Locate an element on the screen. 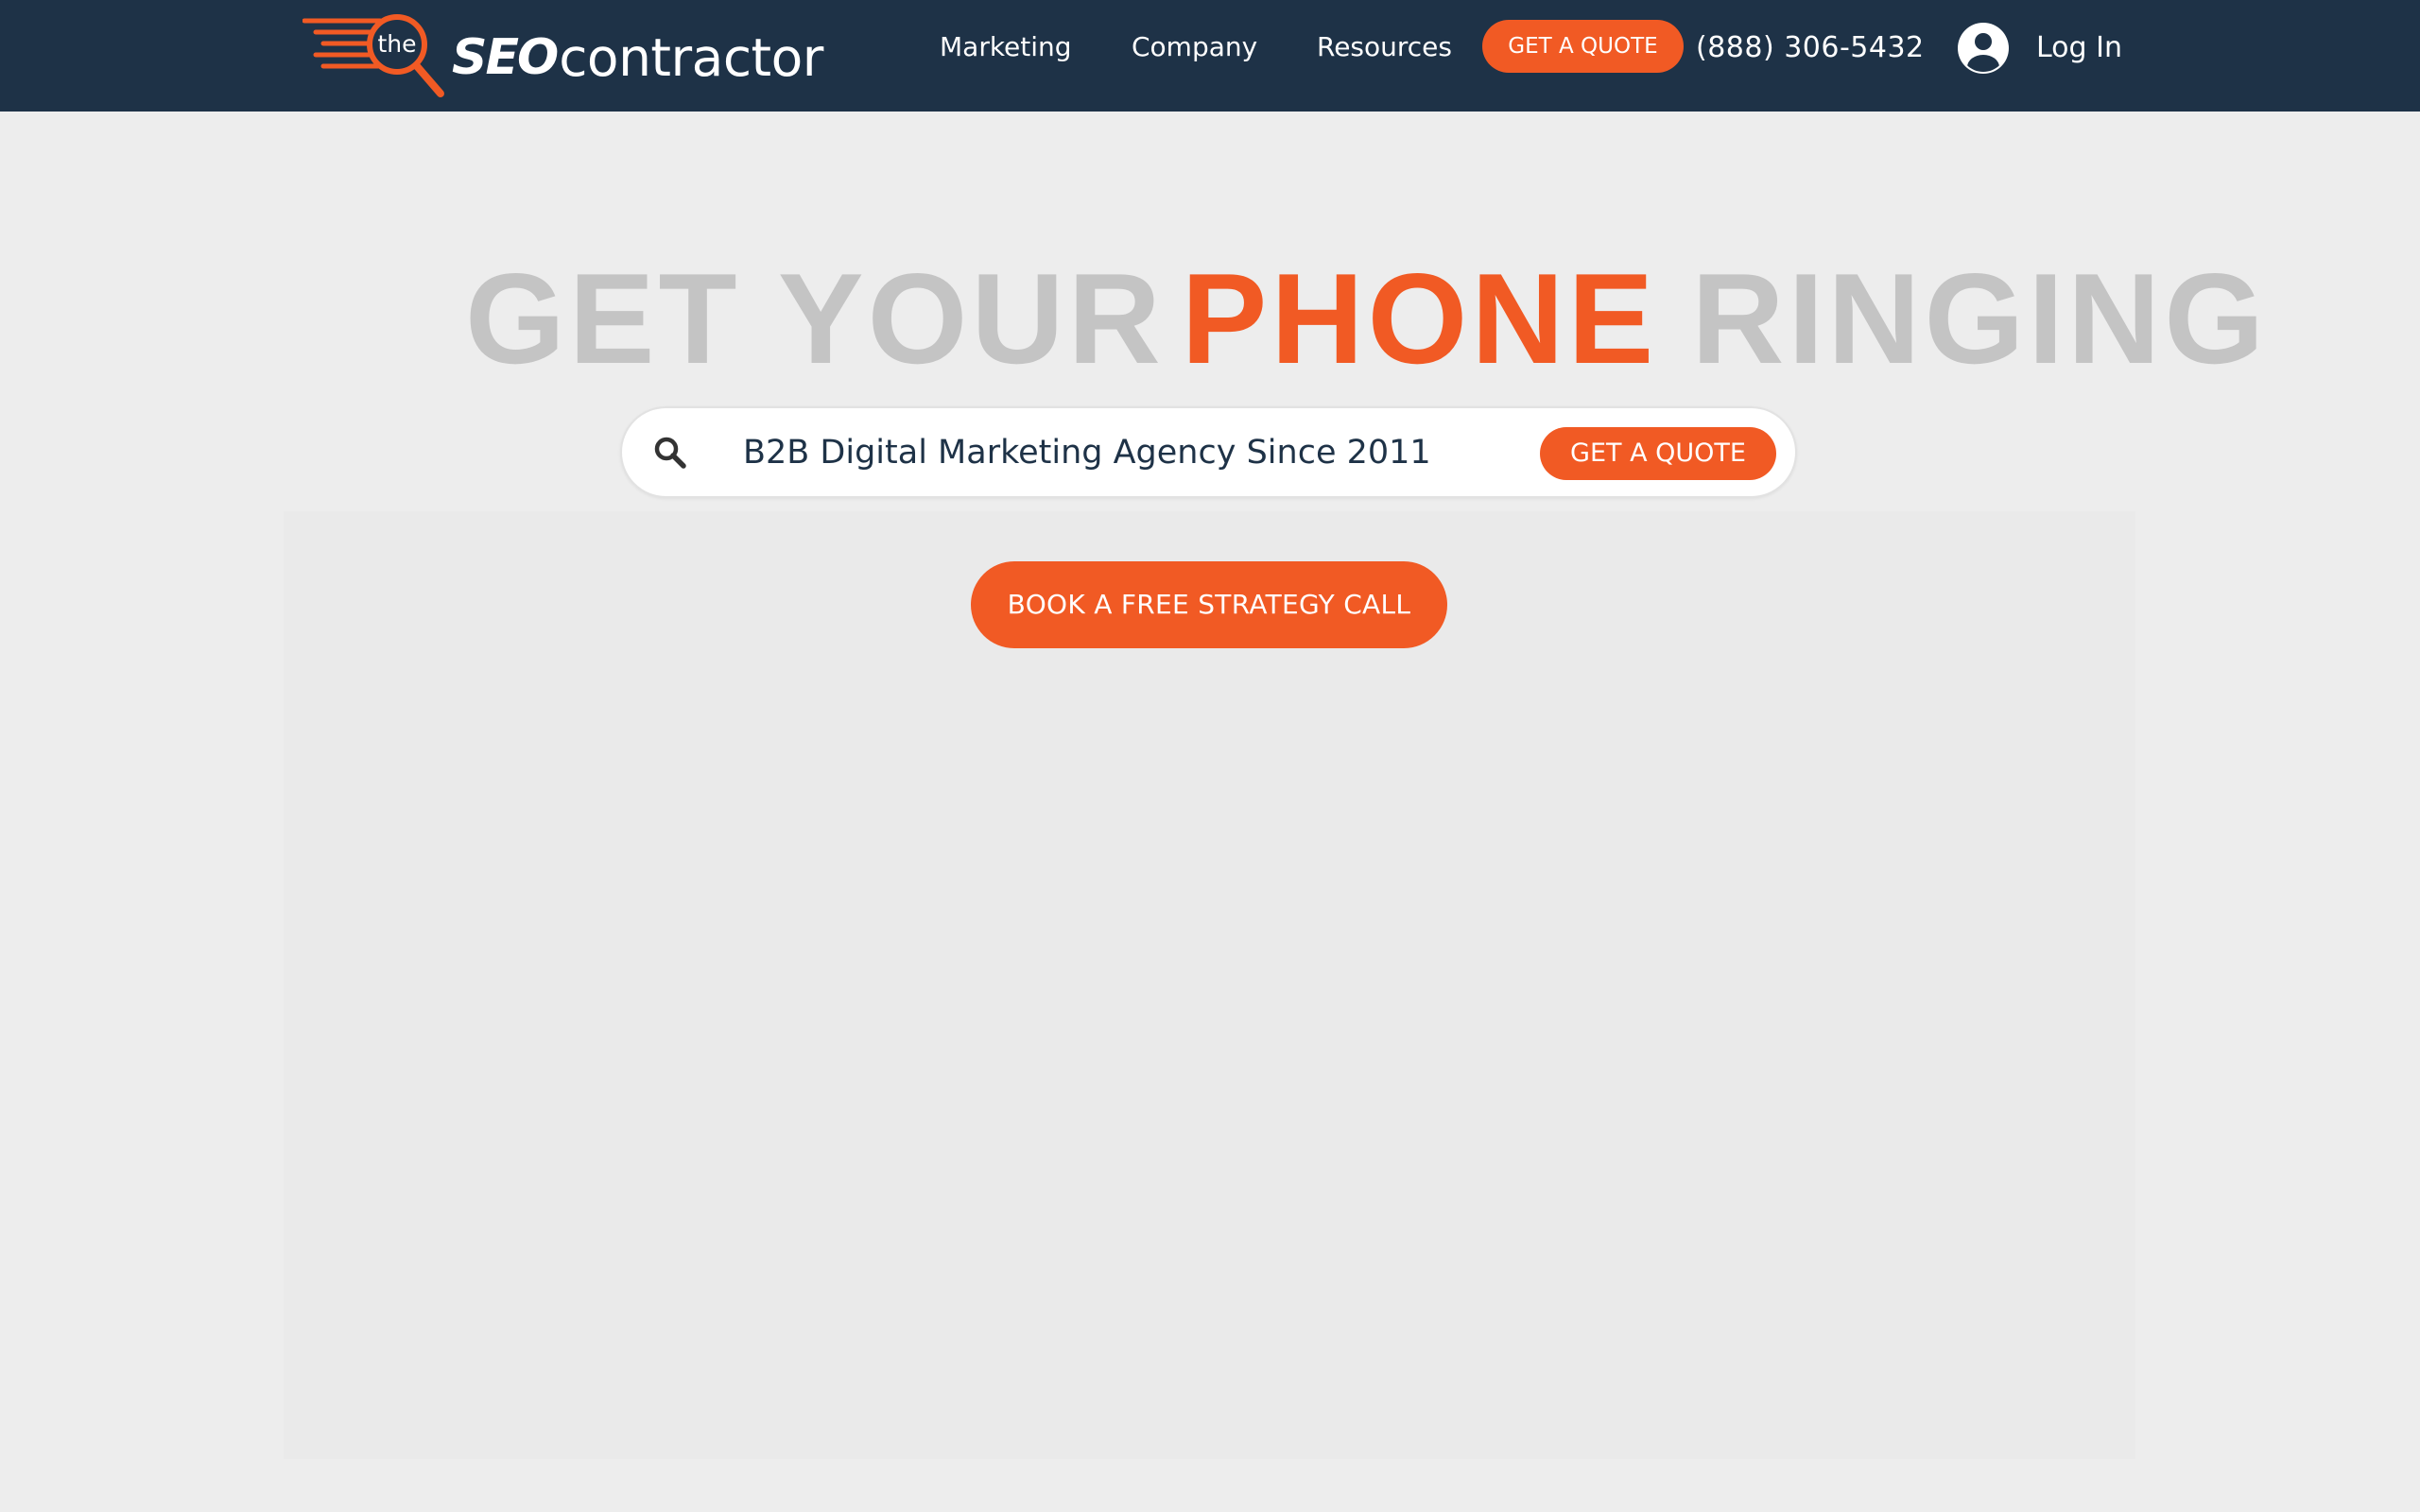 The image size is (2420, 1512). headline-part-1: GET YOUR is located at coordinates (815, 318).